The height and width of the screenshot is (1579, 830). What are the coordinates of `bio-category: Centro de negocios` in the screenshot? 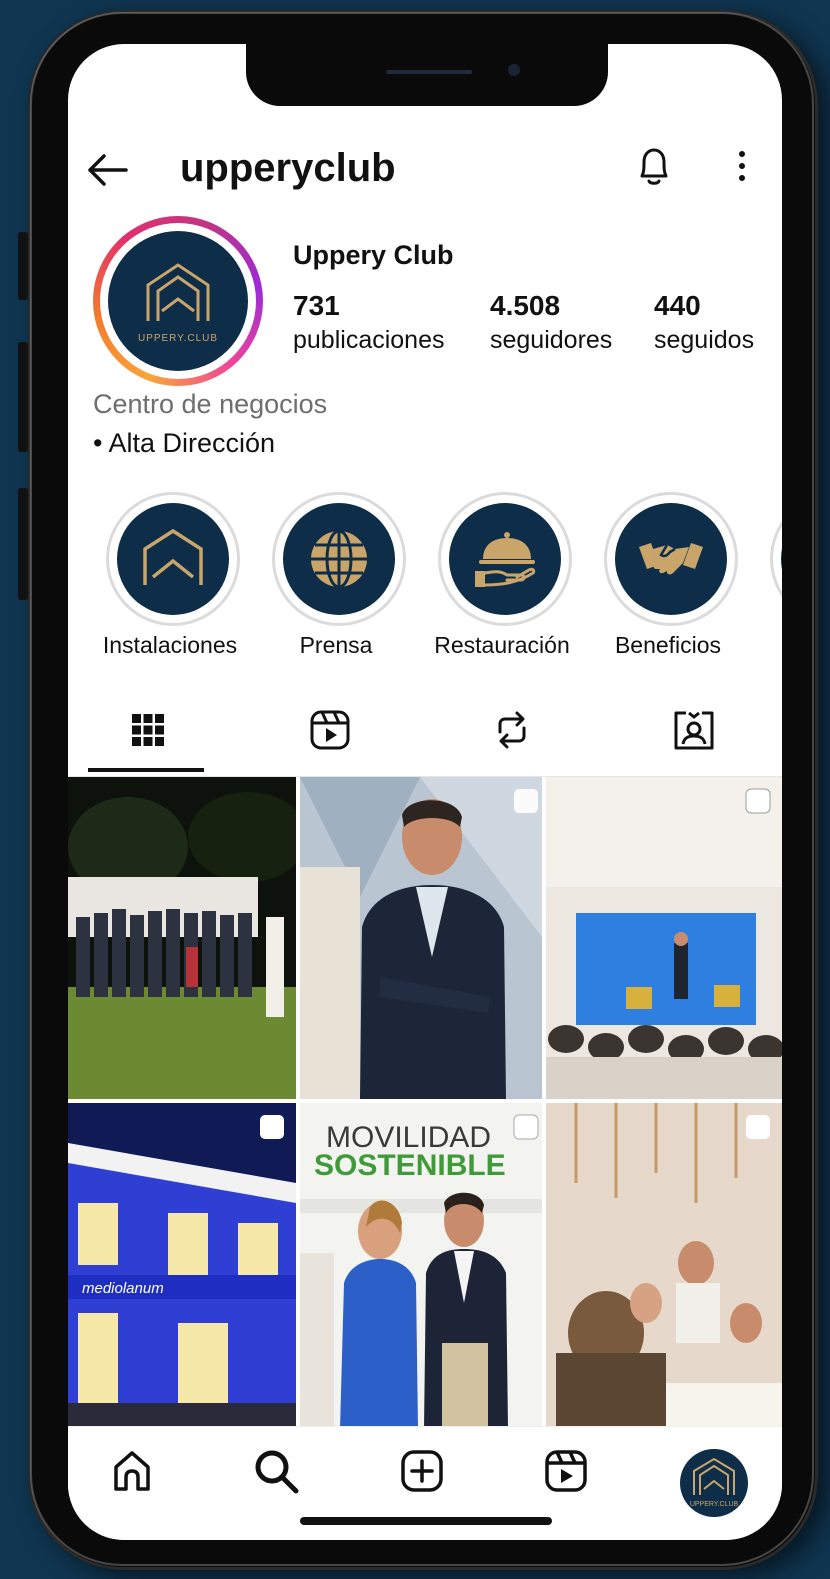 It's located at (210, 404).